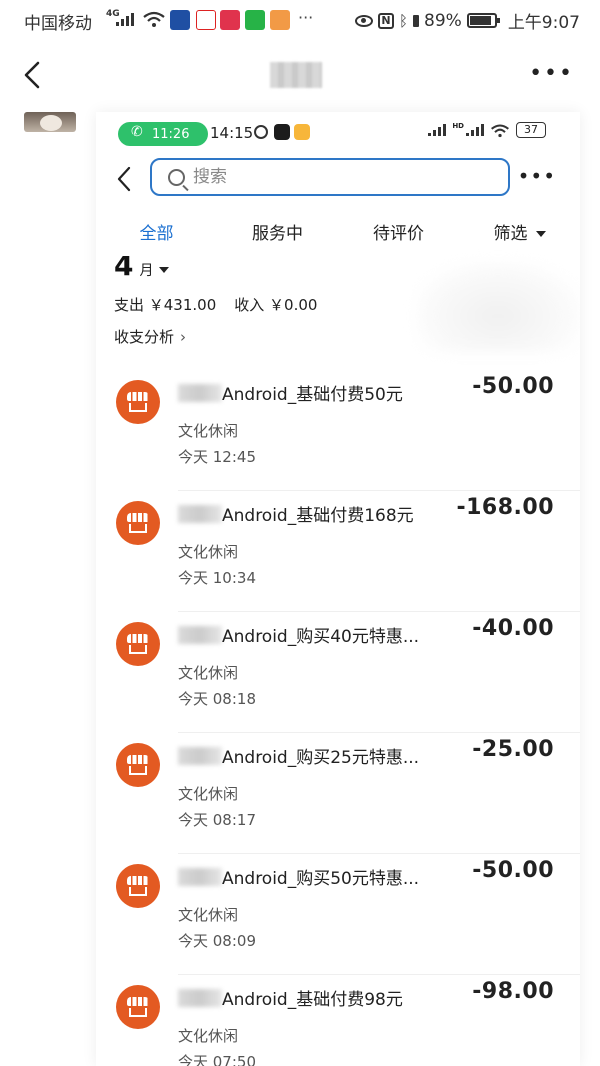 The height and width of the screenshot is (1066, 600). What do you see at coordinates (183, 336) in the screenshot?
I see `chevron-right-icon: ›` at bounding box center [183, 336].